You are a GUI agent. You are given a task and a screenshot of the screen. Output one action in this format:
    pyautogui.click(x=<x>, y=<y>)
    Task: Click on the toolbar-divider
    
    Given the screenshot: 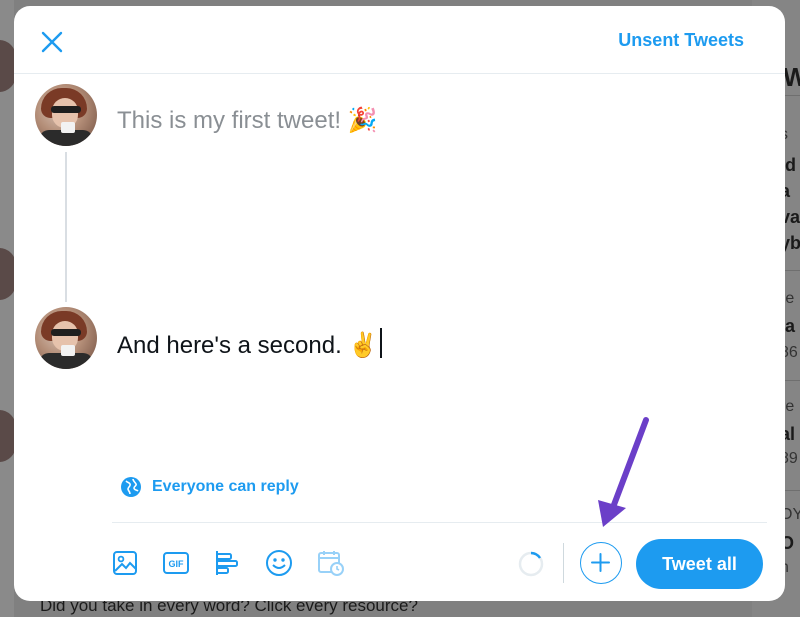 What is the action you would take?
    pyautogui.click(x=439, y=522)
    